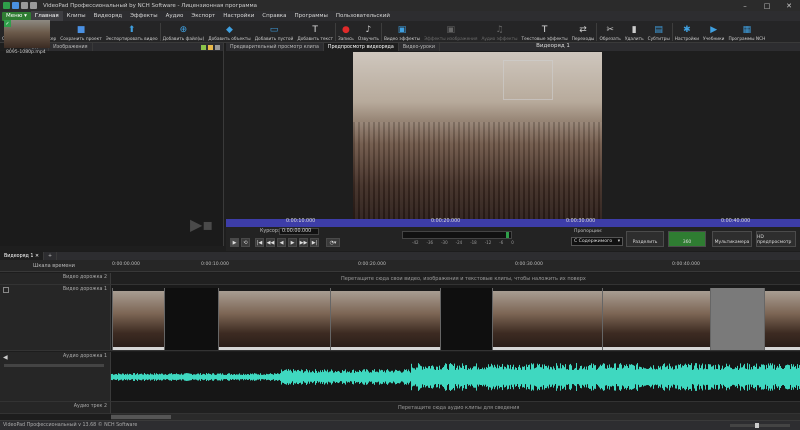 The width and height of the screenshot is (800, 430). What do you see at coordinates (76, 16) in the screenshot?
I see `menu-tab-clips: Клипы` at bounding box center [76, 16].